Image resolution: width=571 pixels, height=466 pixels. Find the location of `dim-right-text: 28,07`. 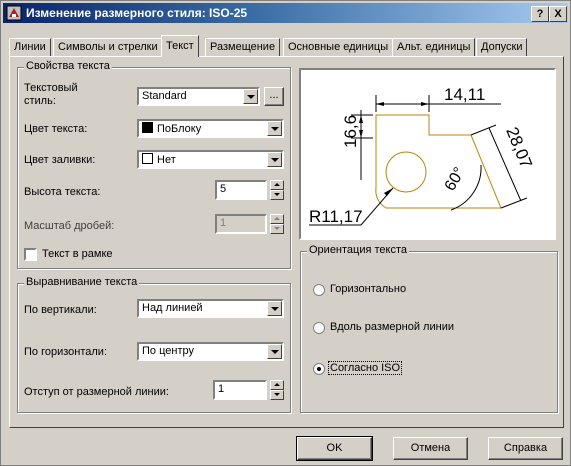

dim-right-text: 28,07 is located at coordinates (519, 147).